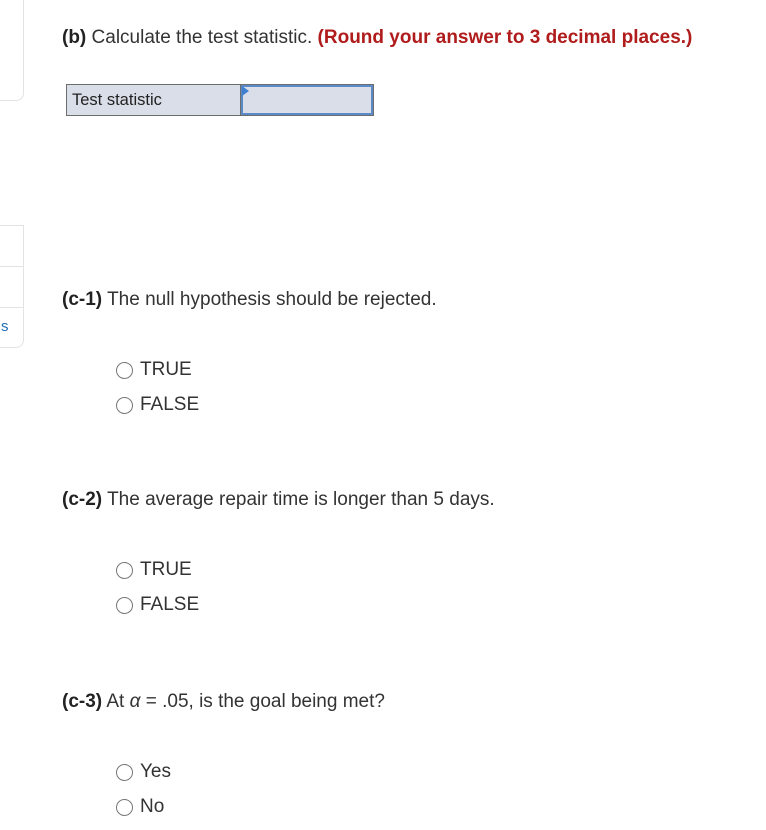  I want to click on c2-option-true: TRUE, so click(154, 570).